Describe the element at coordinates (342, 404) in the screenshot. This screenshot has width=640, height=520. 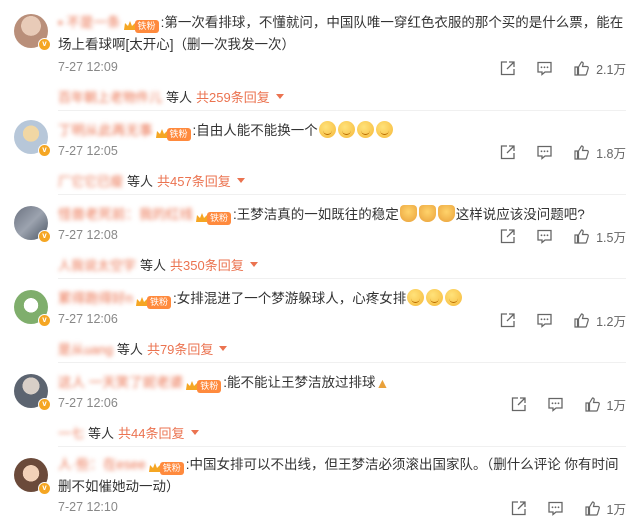
I see `comment-meta: 7-27 12:06 1万` at that location.